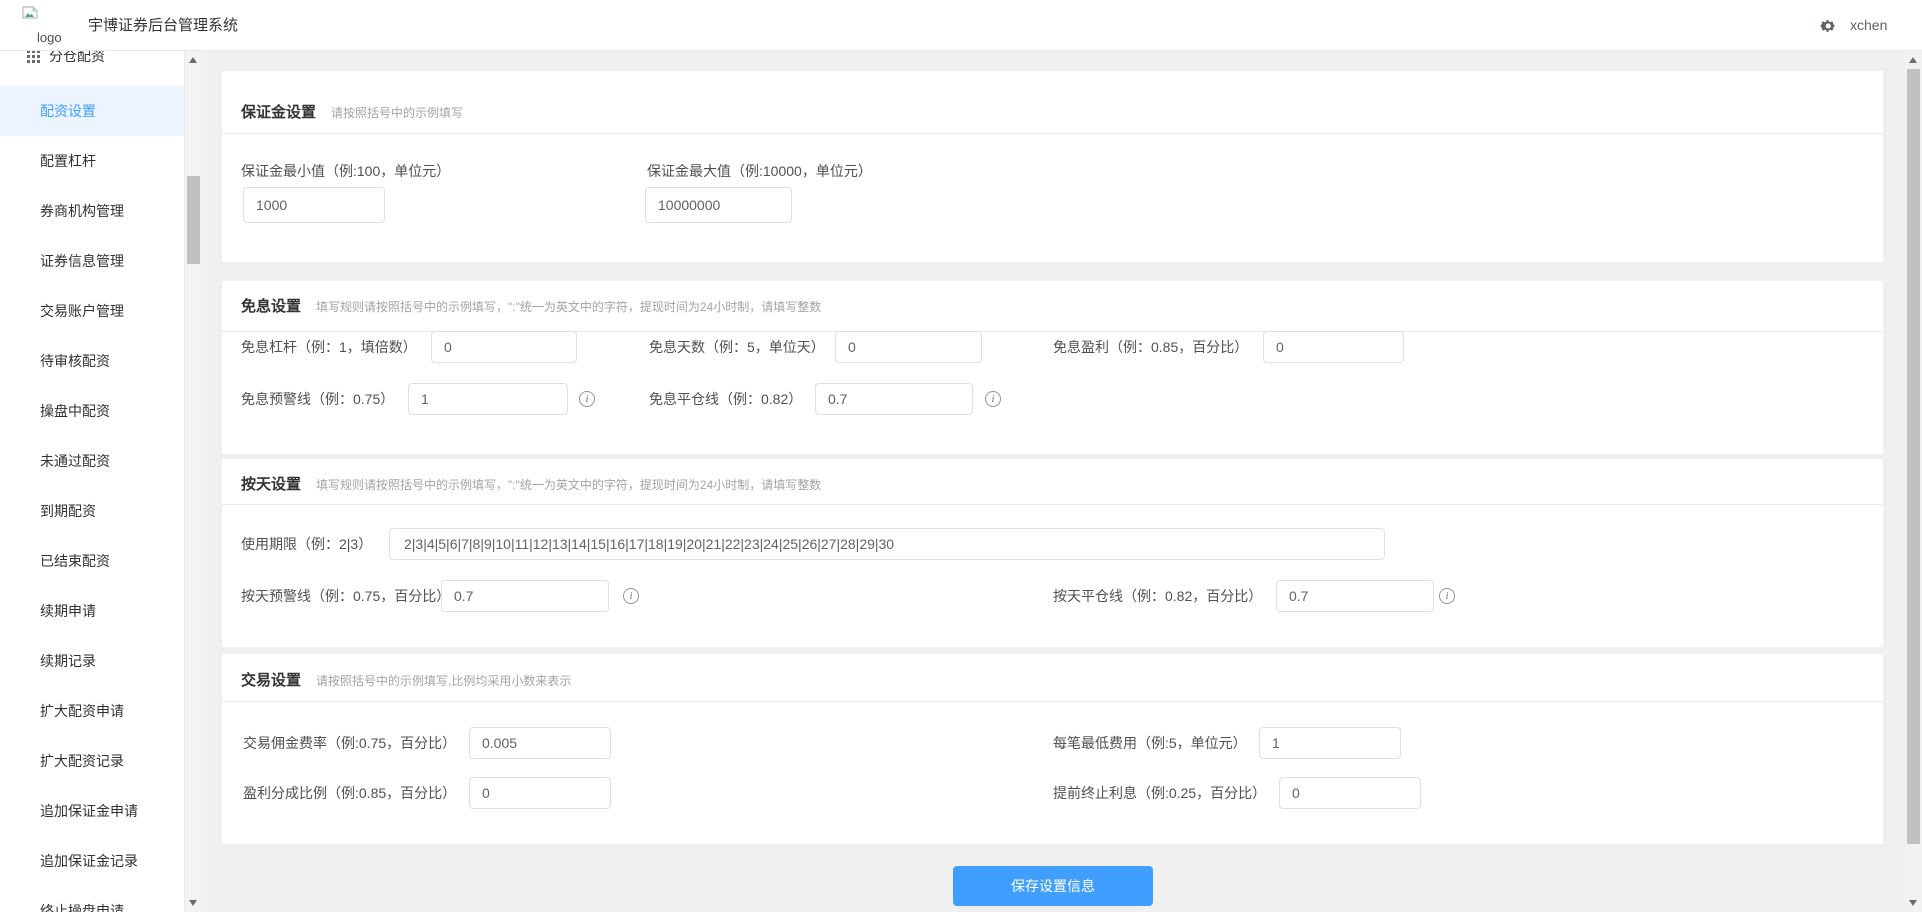 The image size is (1922, 912). What do you see at coordinates (961, 25) in the screenshot?
I see `header: logo 宇博证券后台管理系统 xchen` at bounding box center [961, 25].